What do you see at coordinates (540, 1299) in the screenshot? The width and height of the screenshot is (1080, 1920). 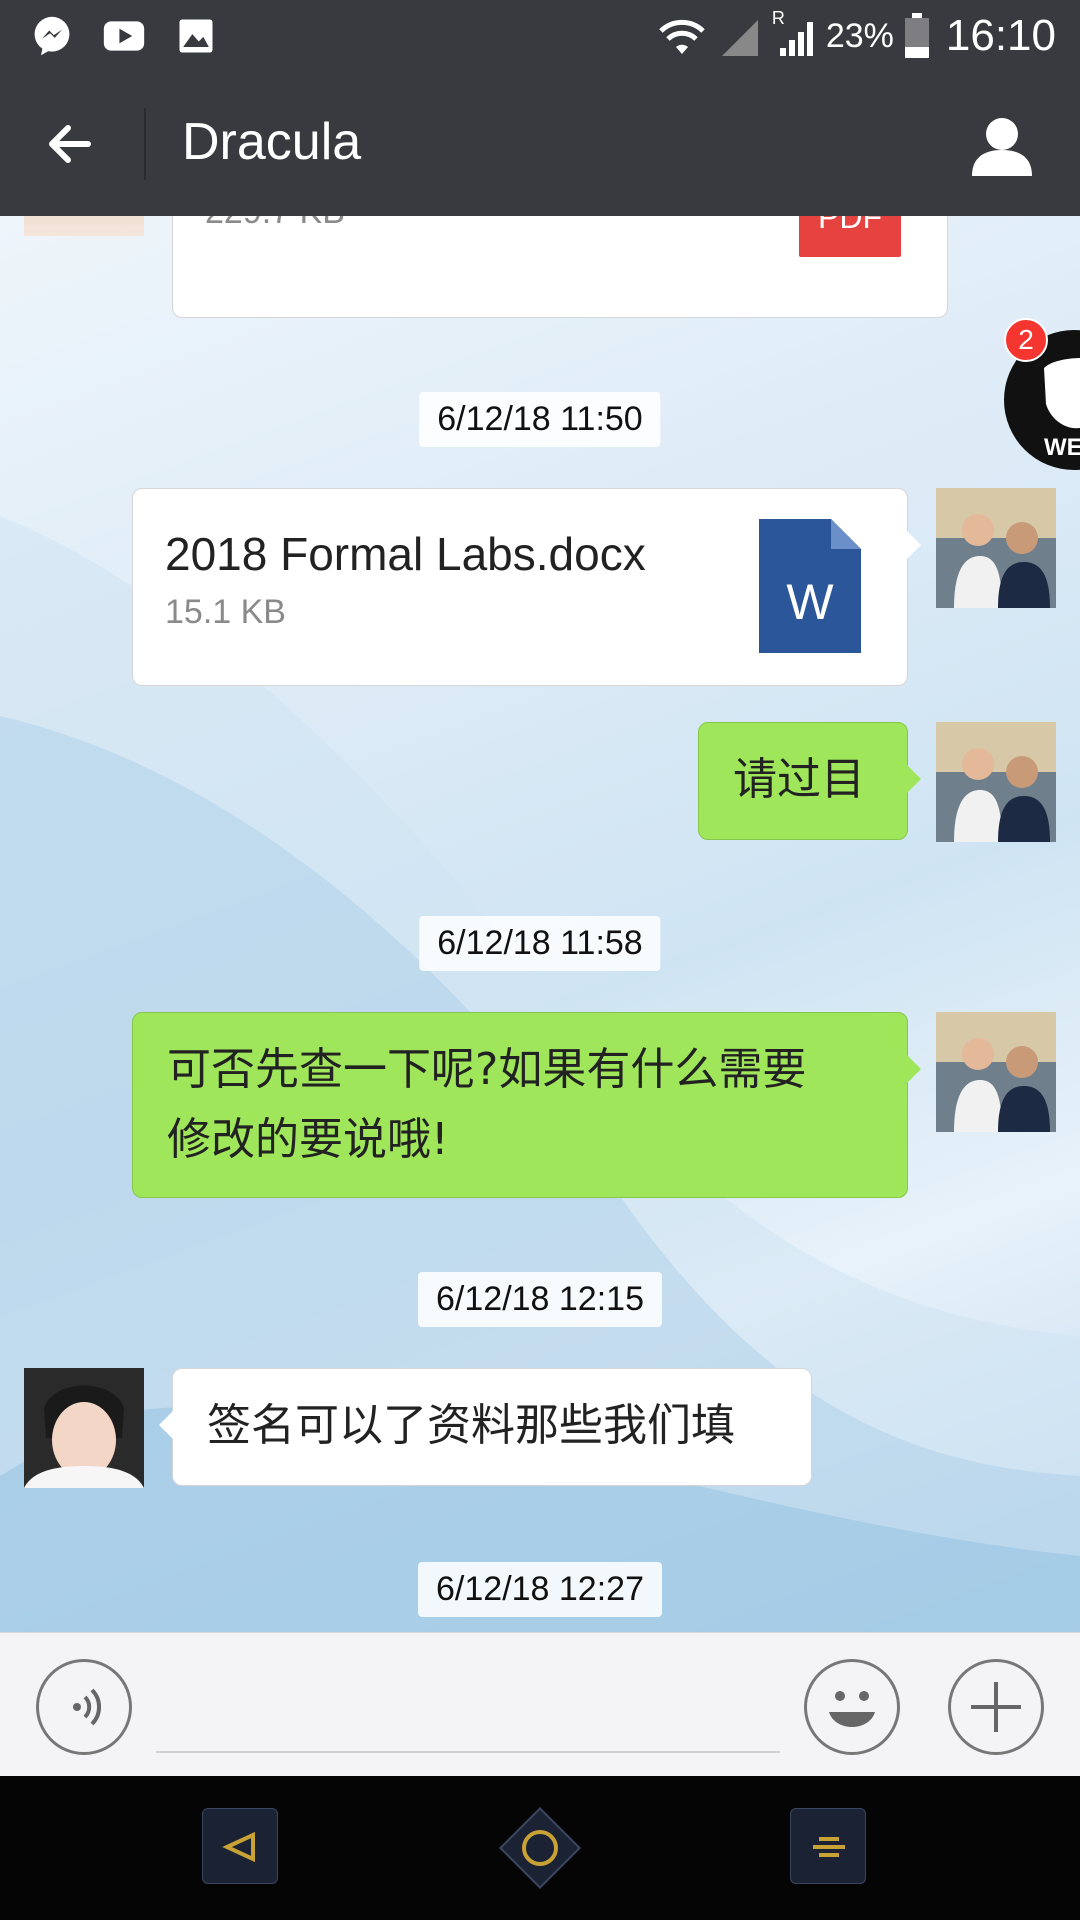 I see `timestamp: 6/12/18 12:15` at bounding box center [540, 1299].